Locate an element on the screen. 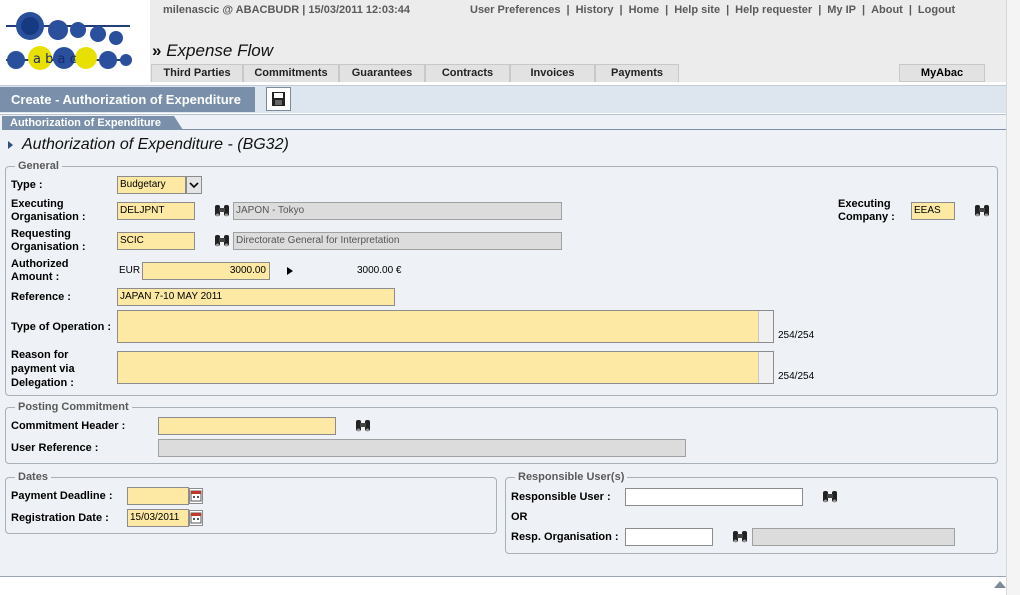  payment-deadline-label: Payment Deadline : is located at coordinates (62, 496).